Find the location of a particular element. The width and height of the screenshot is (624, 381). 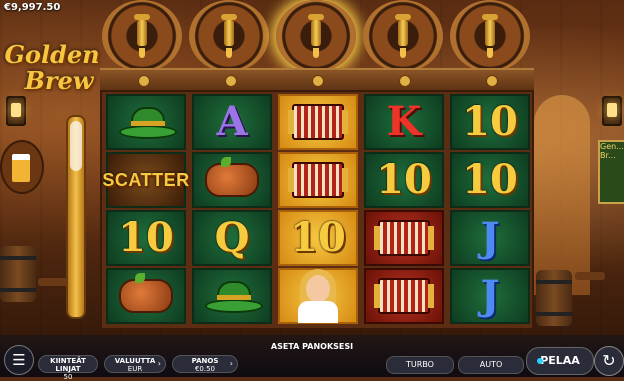

currency-selector: VALUUTTA EUR › is located at coordinates (135, 364).